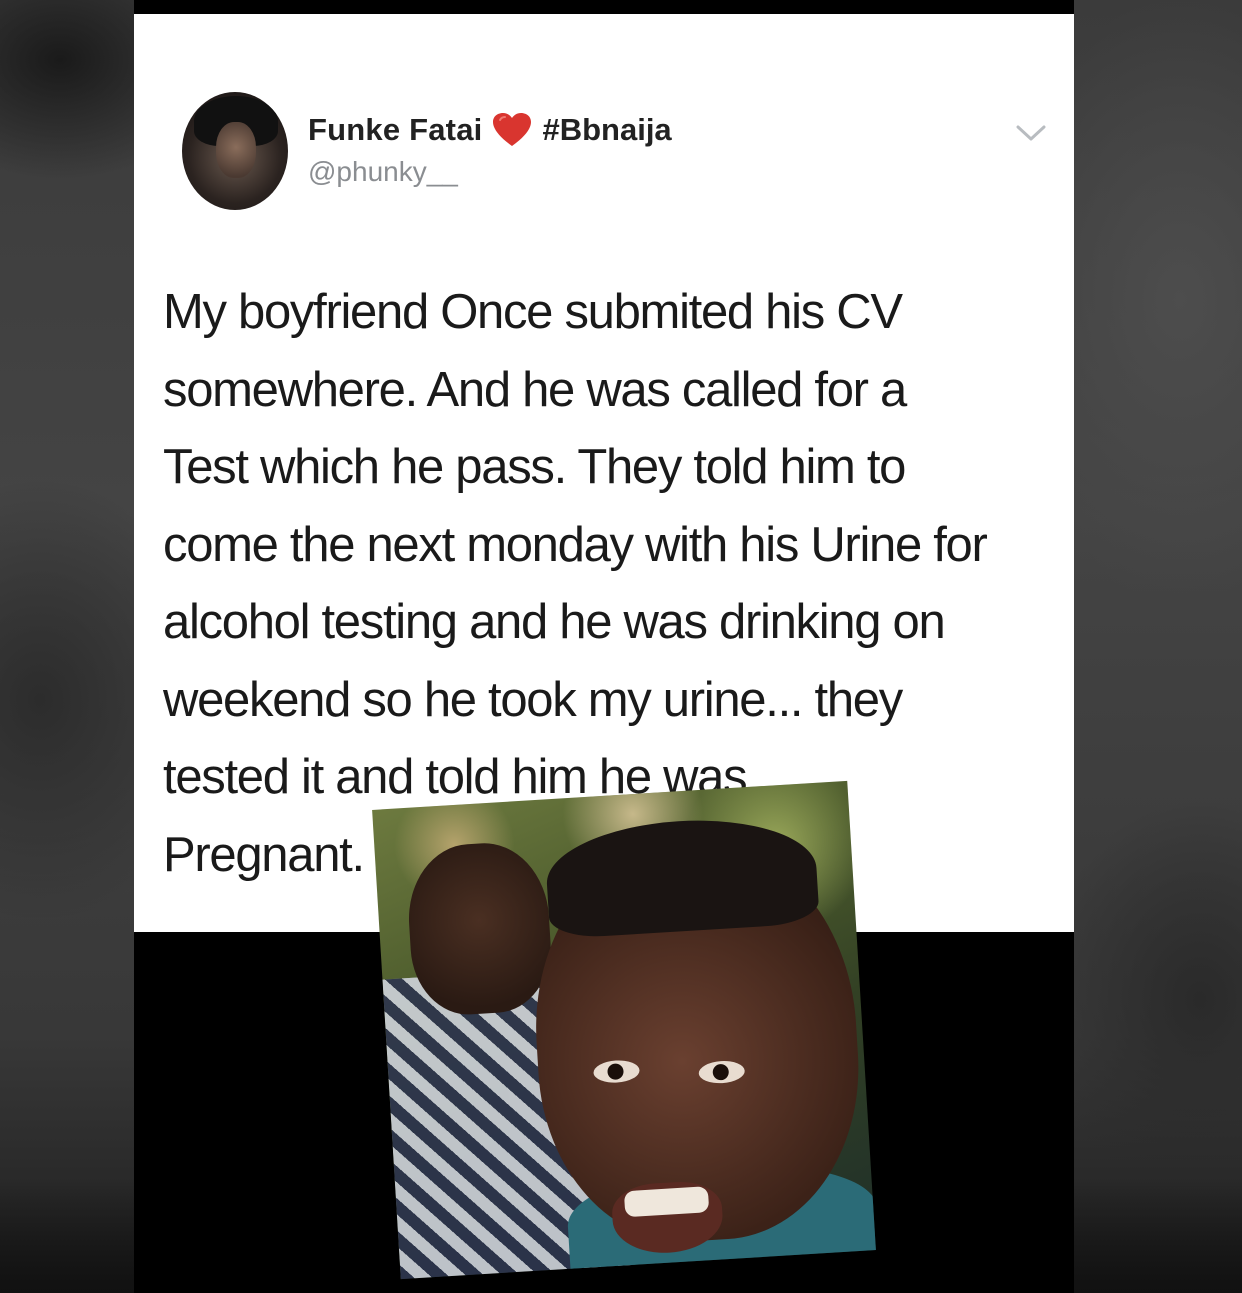 This screenshot has width=1242, height=1293. I want to click on name-hashtag: #Bbnaija, so click(606, 130).